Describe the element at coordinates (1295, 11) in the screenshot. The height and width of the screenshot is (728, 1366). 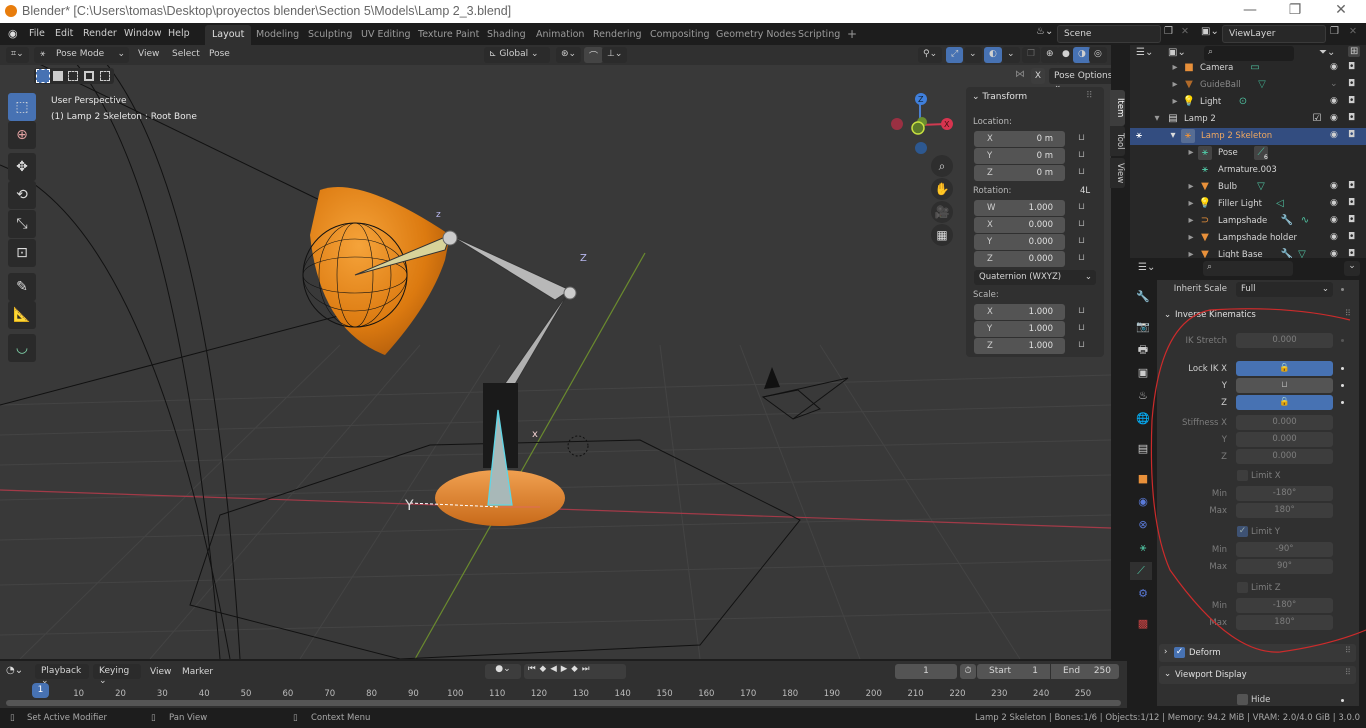
I see `maximize-button: ❐` at that location.